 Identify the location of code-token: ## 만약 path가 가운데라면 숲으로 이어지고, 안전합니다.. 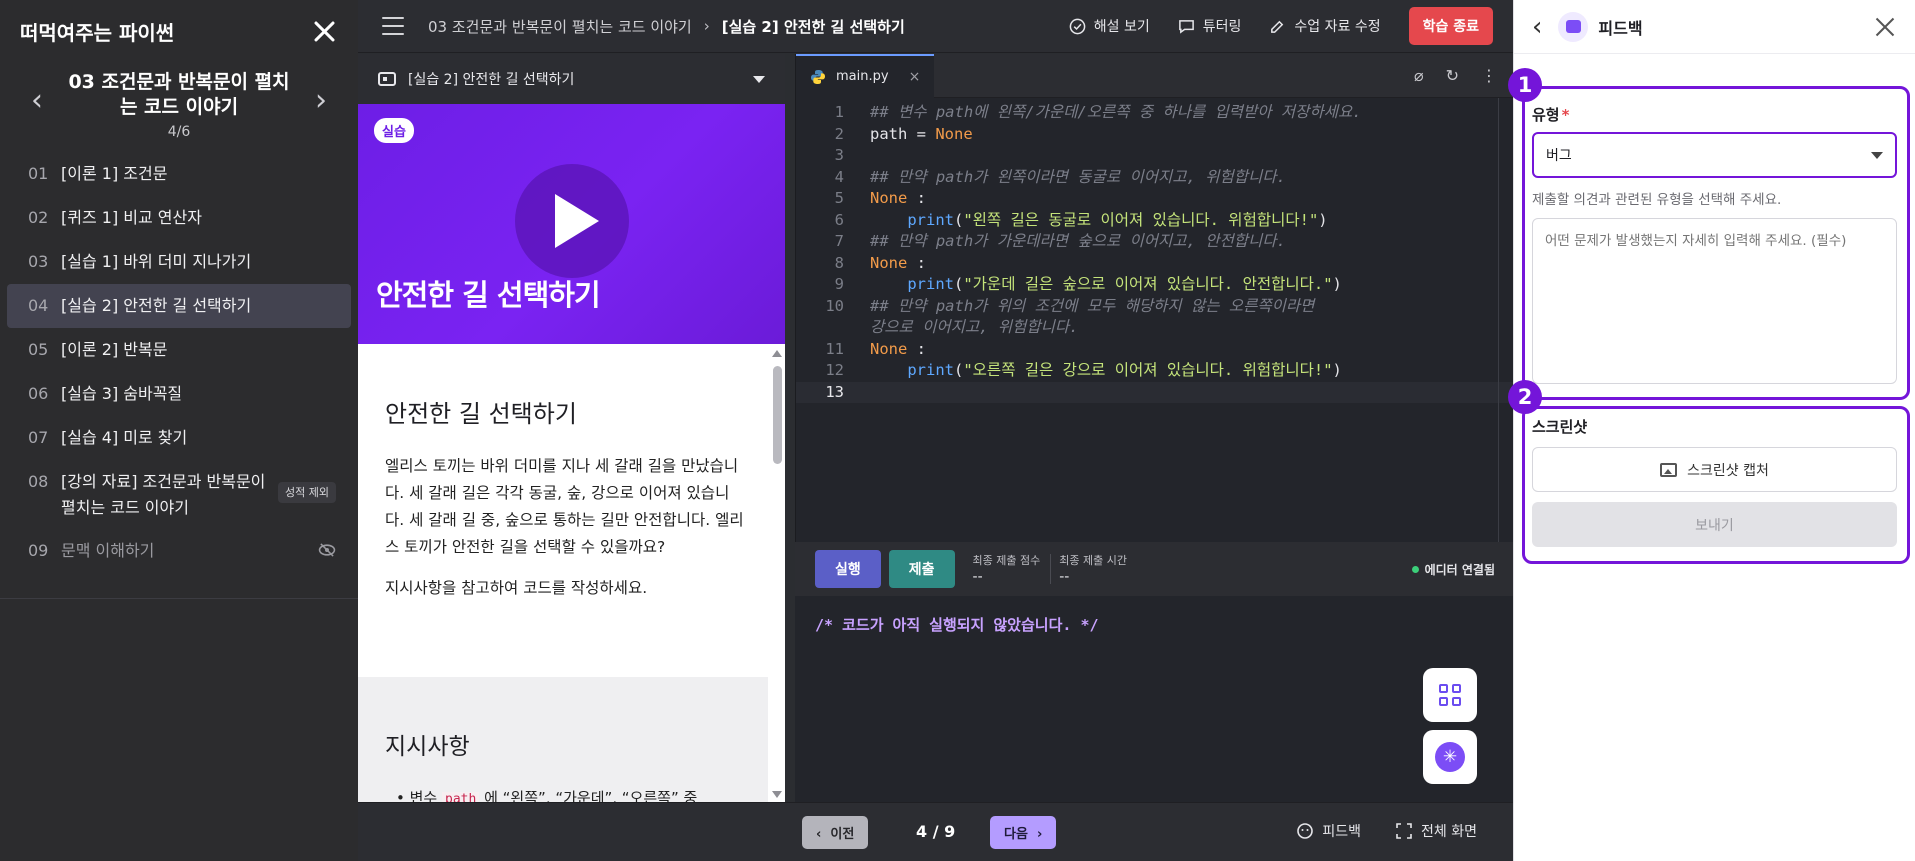
(1078, 241).